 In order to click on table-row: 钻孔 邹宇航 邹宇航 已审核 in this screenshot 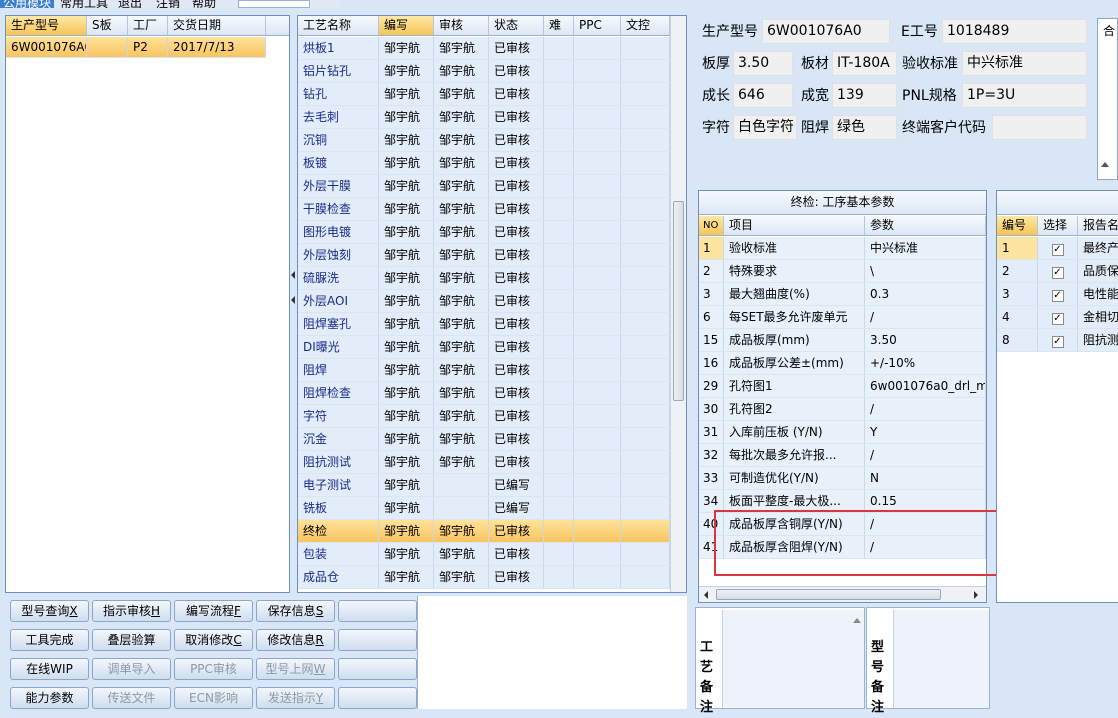, I will do `click(484, 94)`.